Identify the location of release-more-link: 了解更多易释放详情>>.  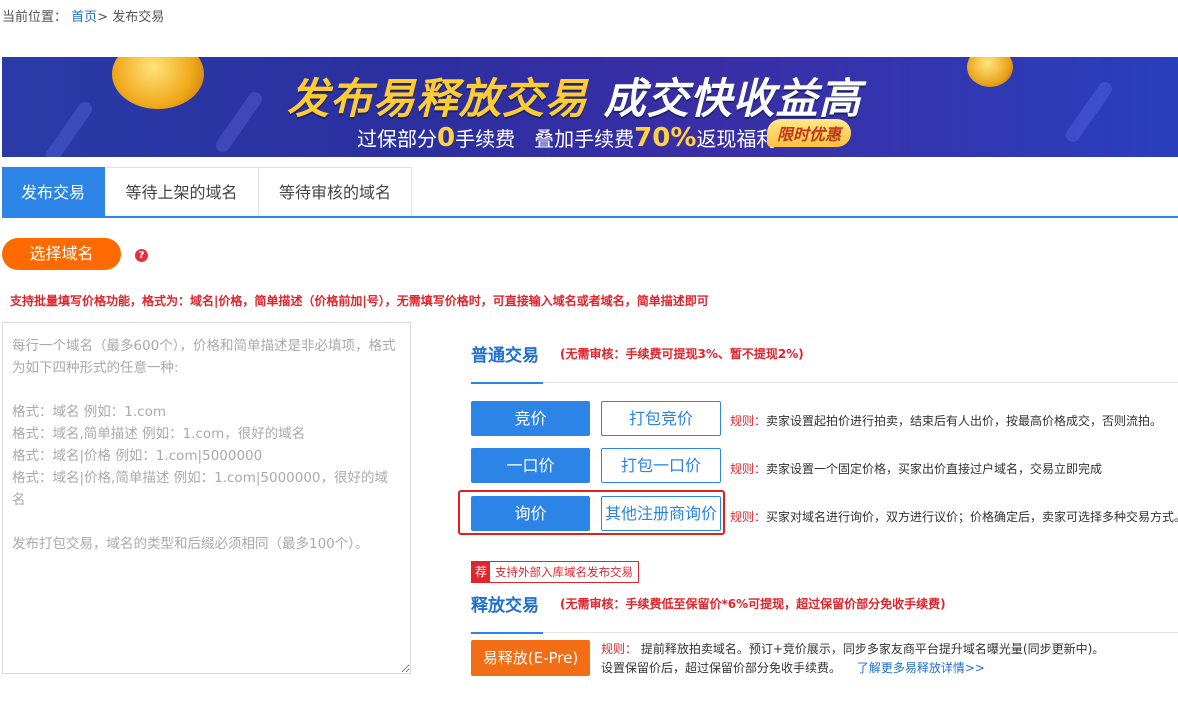
(921, 668).